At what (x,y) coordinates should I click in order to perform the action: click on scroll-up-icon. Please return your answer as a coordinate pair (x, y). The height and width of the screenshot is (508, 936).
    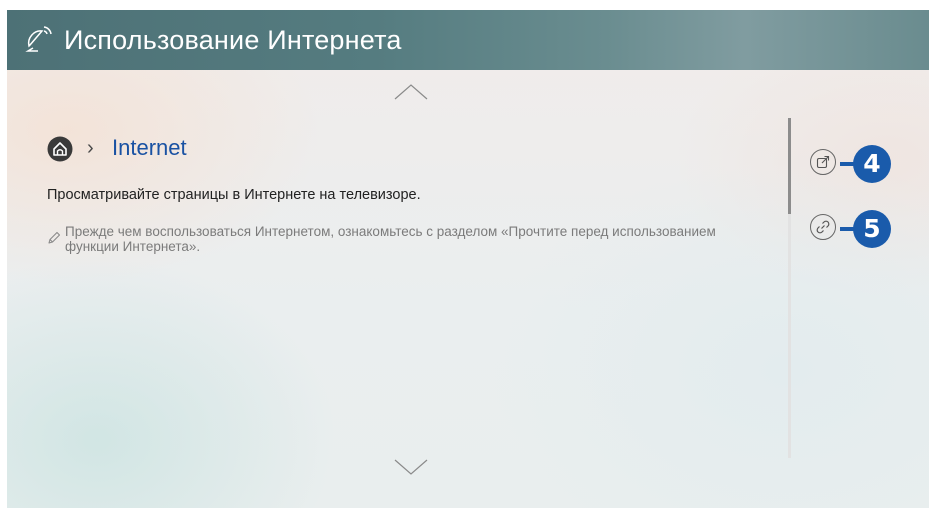
    Looking at the image, I should click on (411, 92).